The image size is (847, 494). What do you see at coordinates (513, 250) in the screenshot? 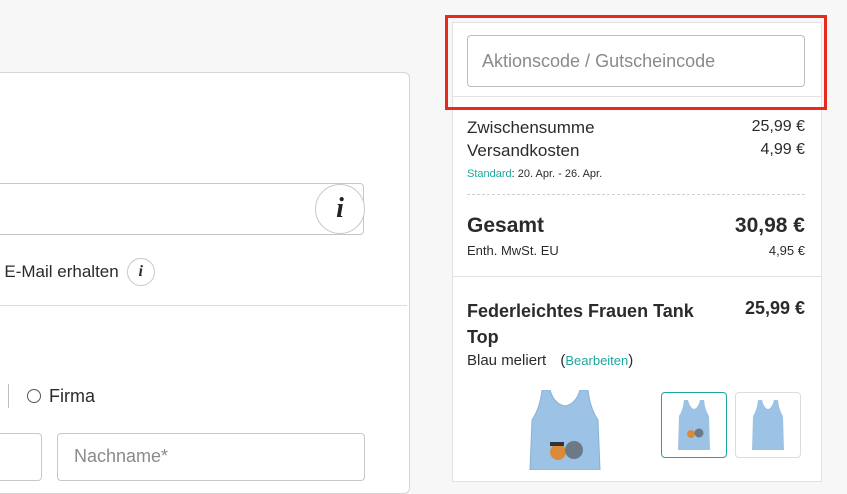
I see `vat-label: Enth. MwSt. EU` at bounding box center [513, 250].